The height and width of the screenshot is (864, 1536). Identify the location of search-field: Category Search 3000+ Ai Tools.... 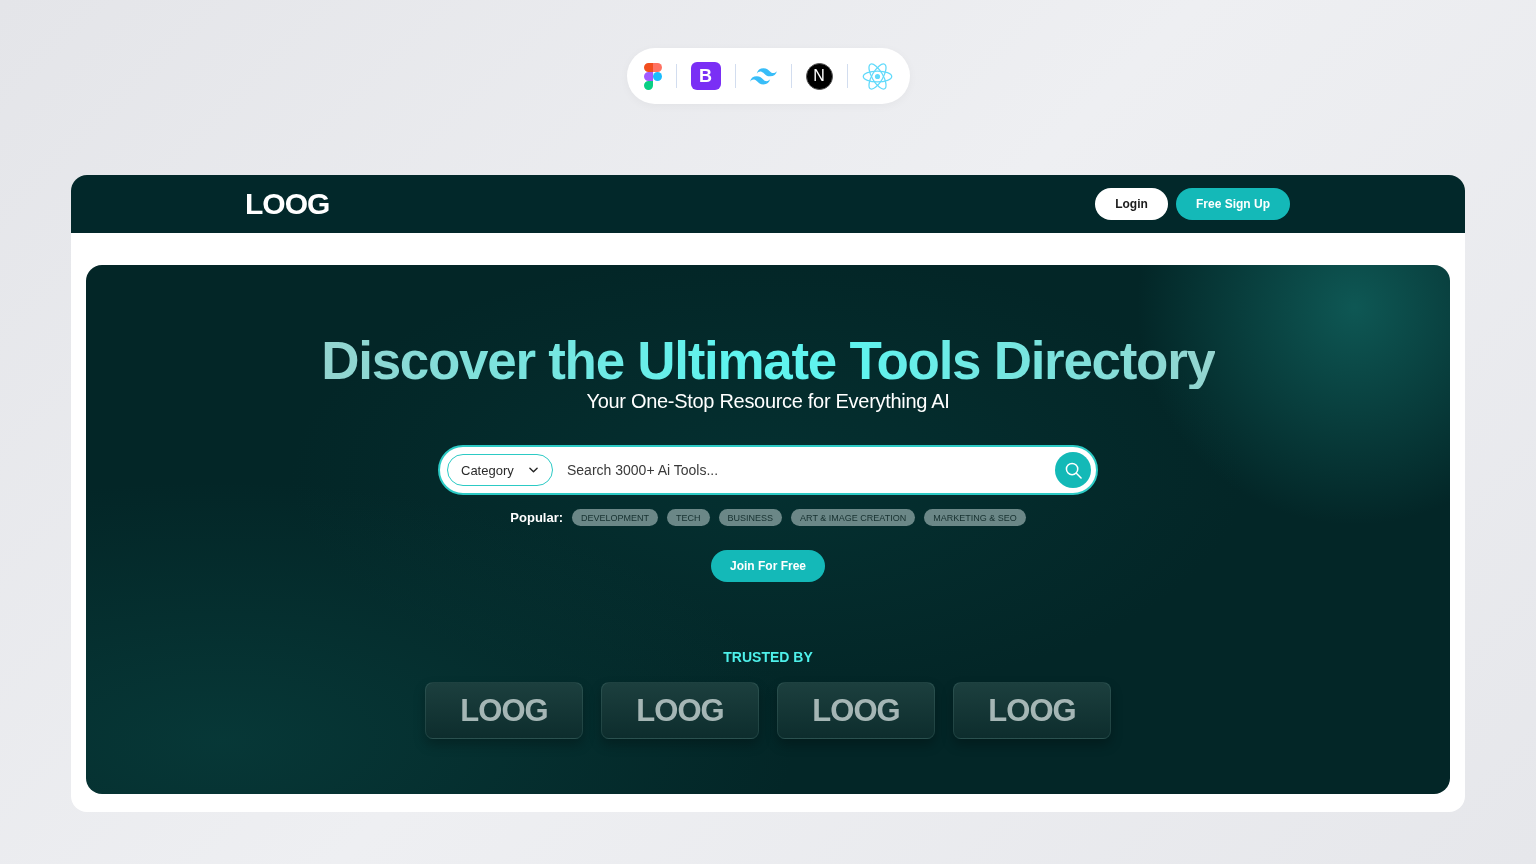
(768, 470).